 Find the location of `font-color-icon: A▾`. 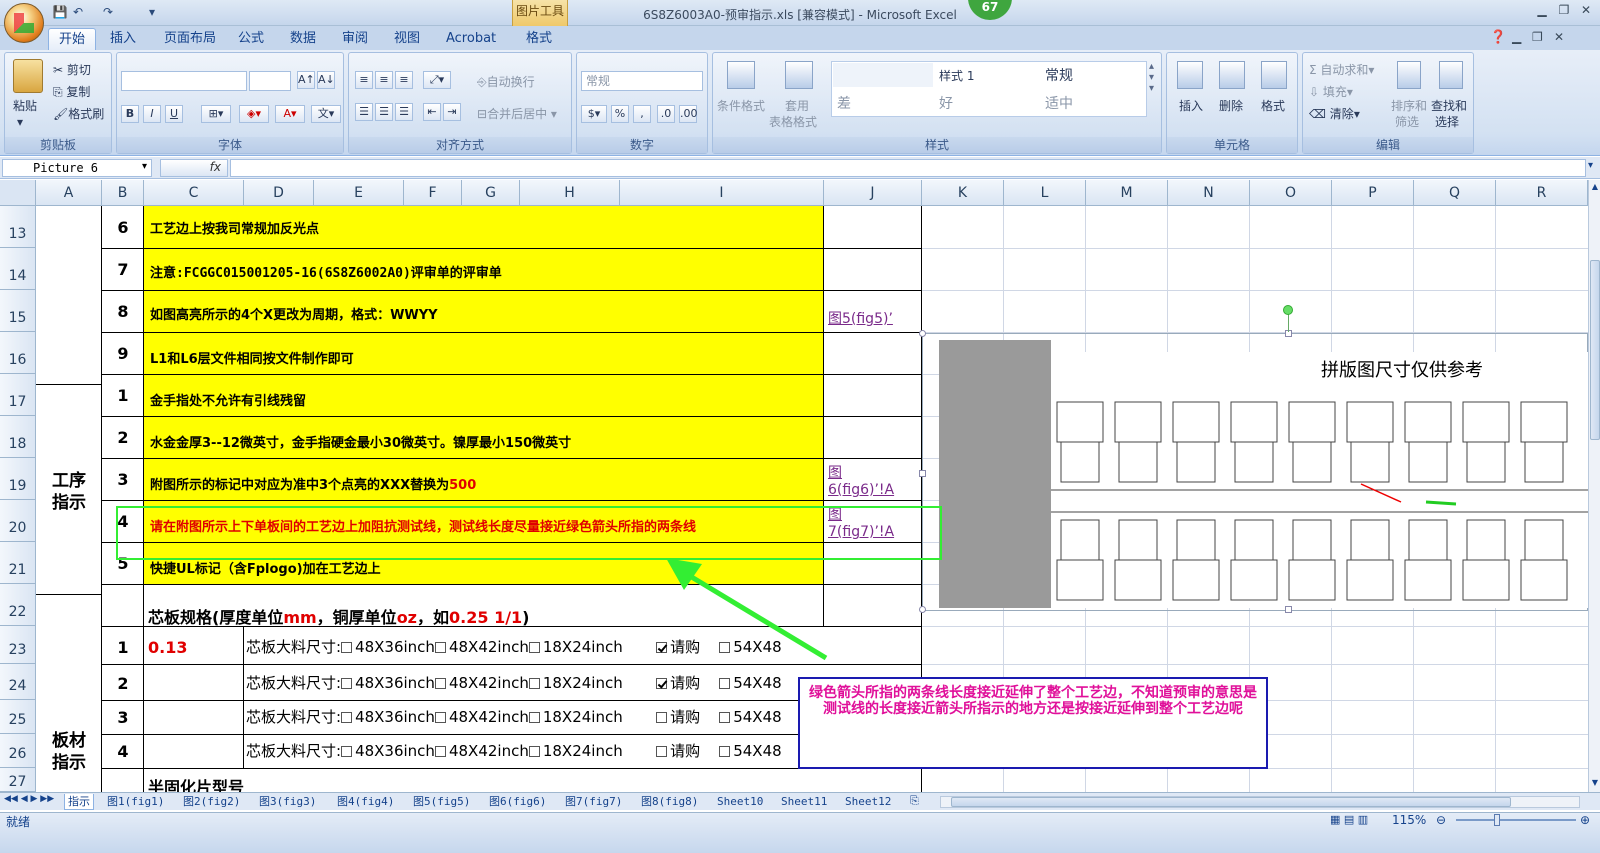

font-color-icon: A▾ is located at coordinates (290, 114).